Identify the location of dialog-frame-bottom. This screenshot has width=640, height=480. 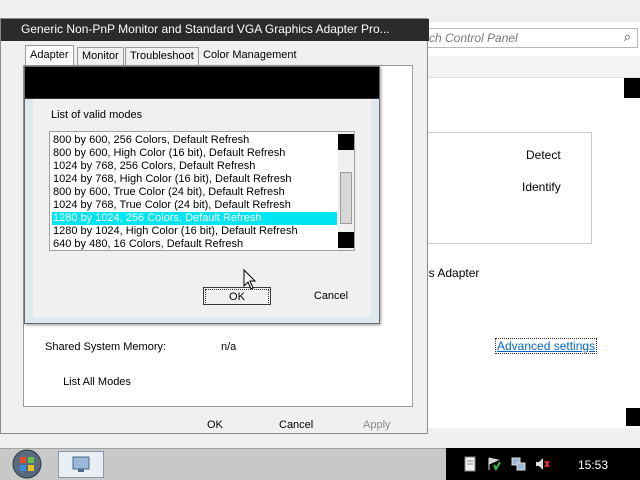
(202, 320).